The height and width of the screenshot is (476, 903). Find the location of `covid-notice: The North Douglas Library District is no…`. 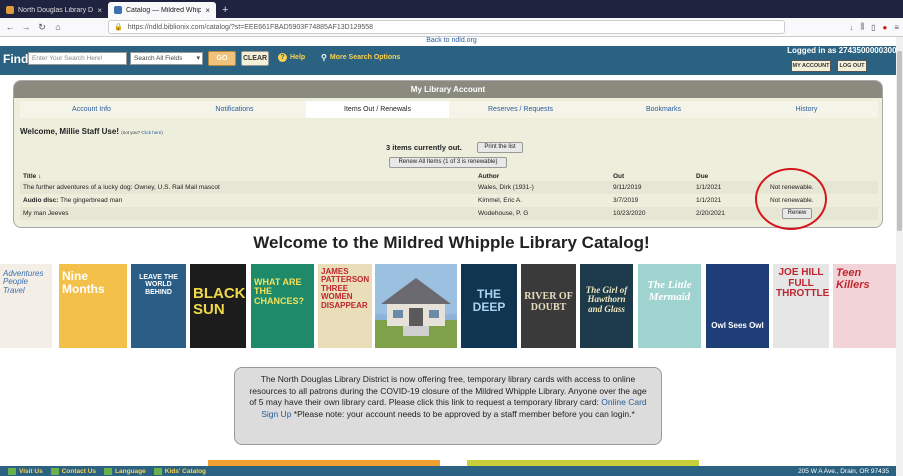

covid-notice: The North Douglas Library District is no… is located at coordinates (448, 406).